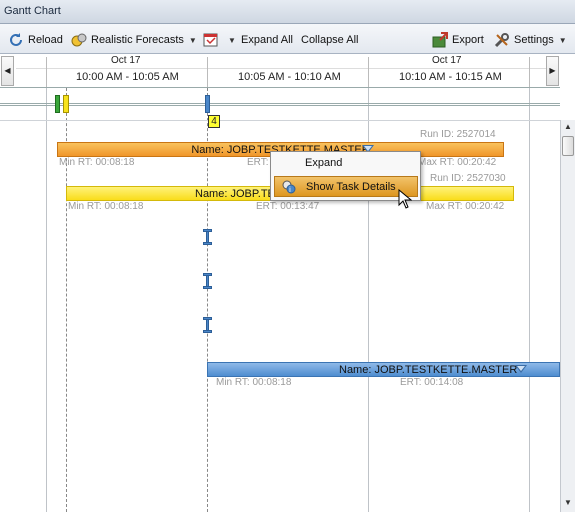  What do you see at coordinates (521, 369) in the screenshot?
I see `expand-triangle-icon` at bounding box center [521, 369].